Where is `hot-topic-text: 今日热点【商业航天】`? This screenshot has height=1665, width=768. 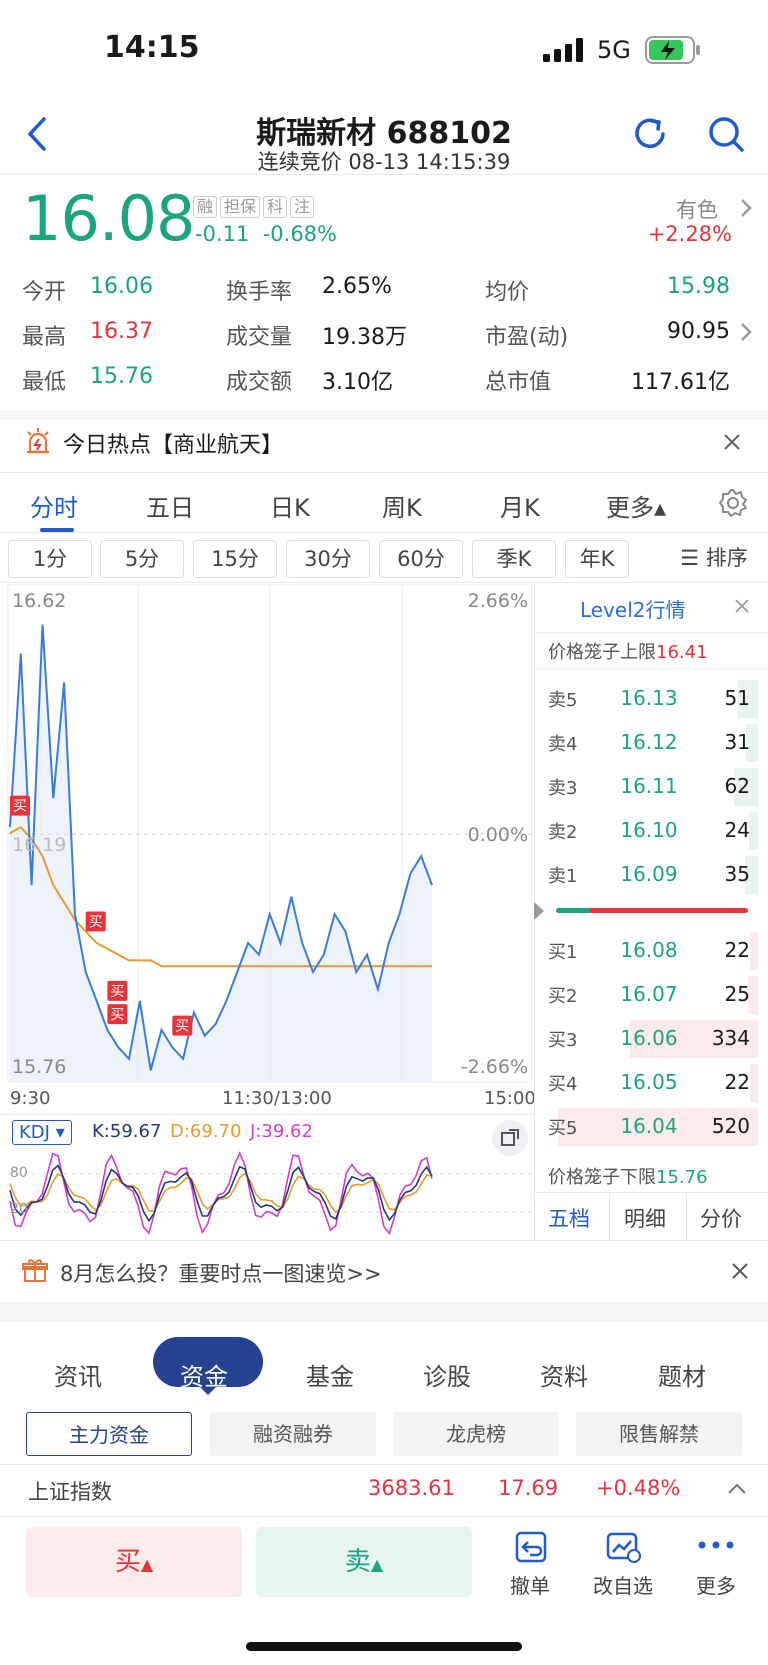
hot-topic-text: 今日热点【商业航天】 is located at coordinates (173, 443).